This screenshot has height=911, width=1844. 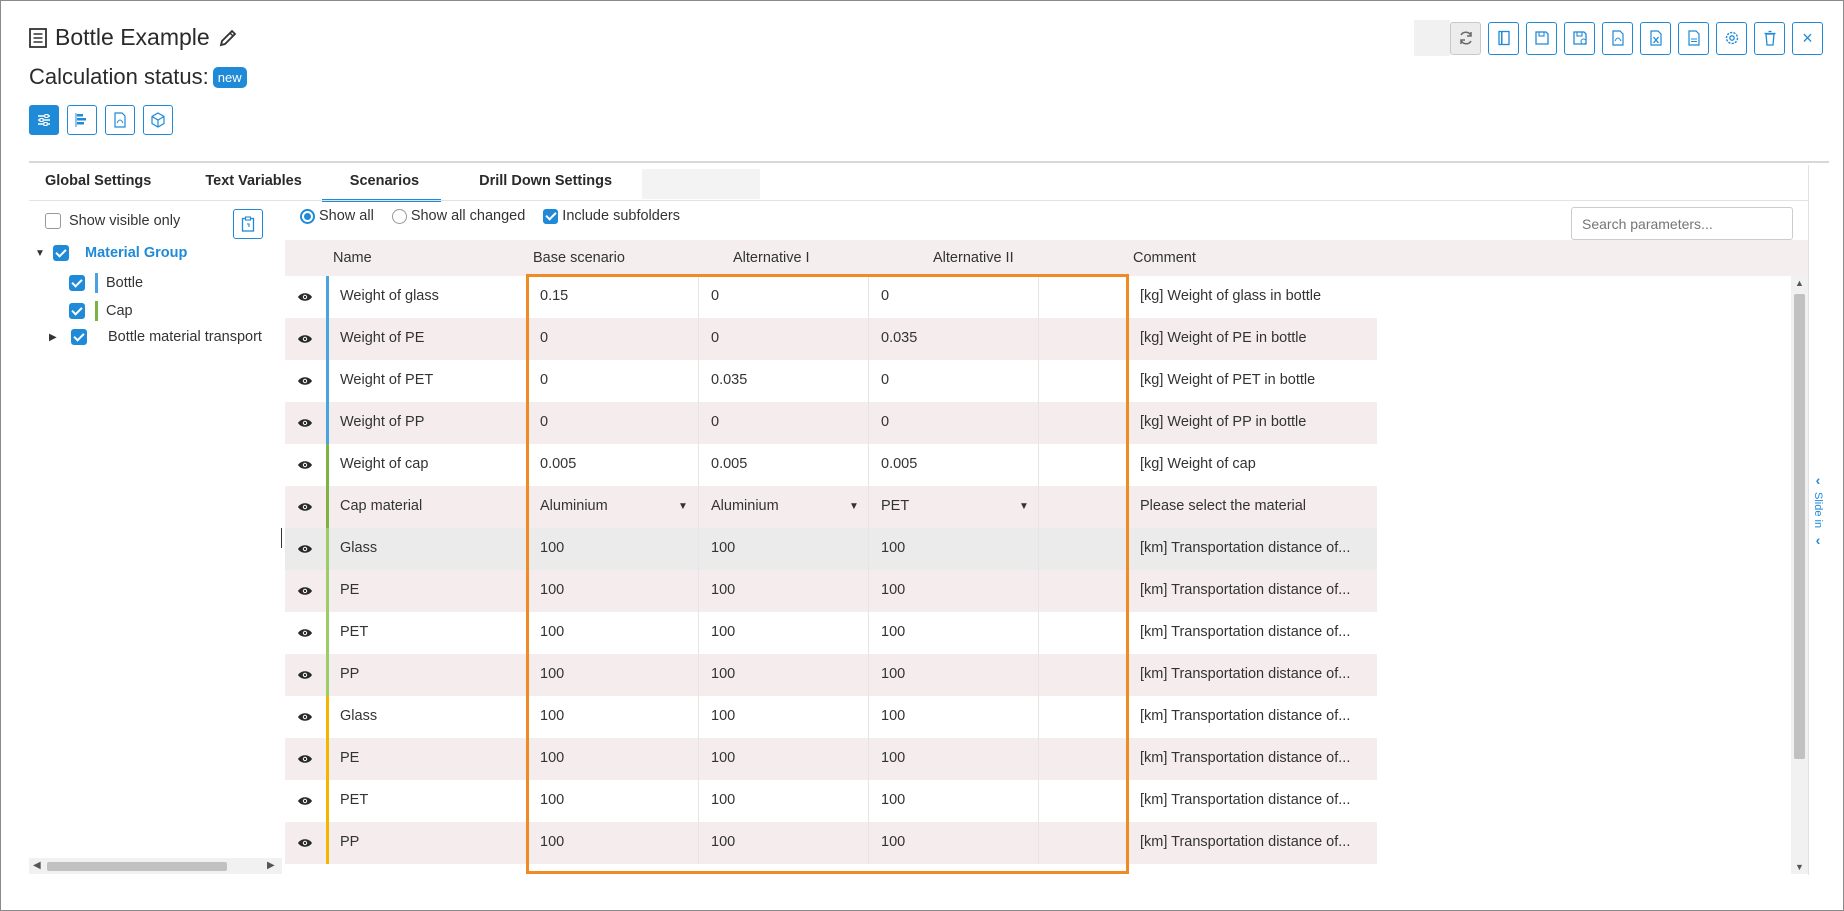 I want to click on show-visible-only-toggle: Show visible only, so click(x=112, y=221).